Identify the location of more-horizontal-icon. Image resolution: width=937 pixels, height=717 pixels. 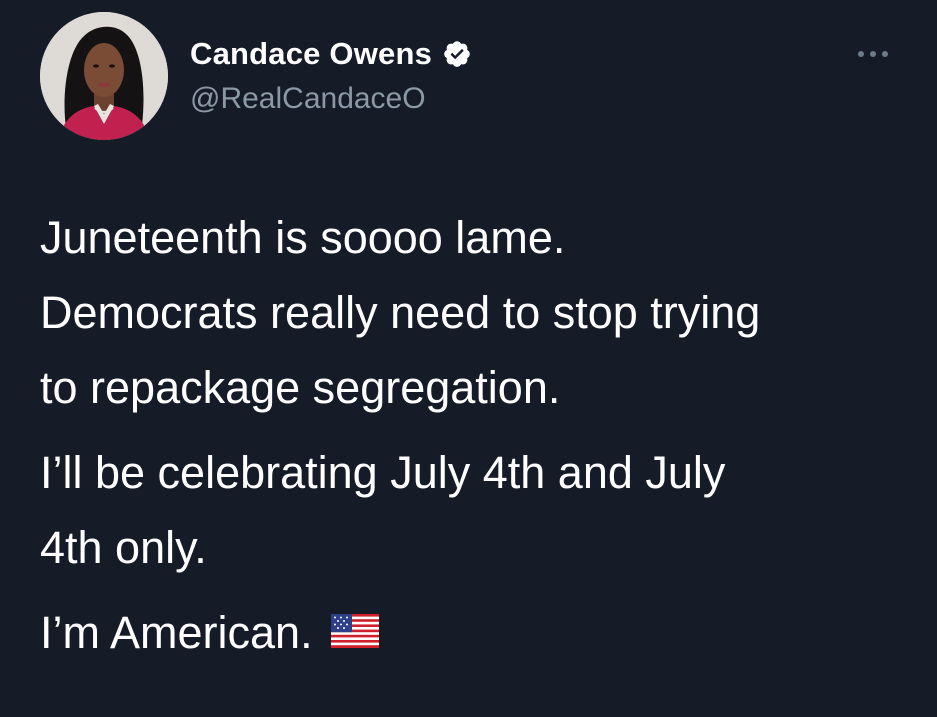
(873, 54).